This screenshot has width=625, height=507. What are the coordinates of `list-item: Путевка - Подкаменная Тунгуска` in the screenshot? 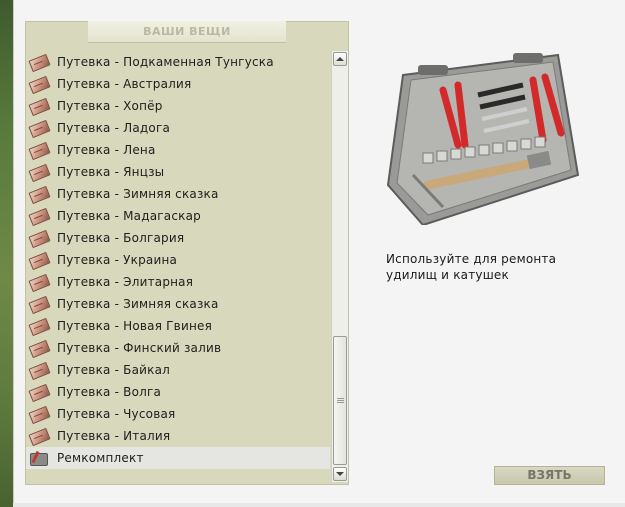 It's located at (178, 62).